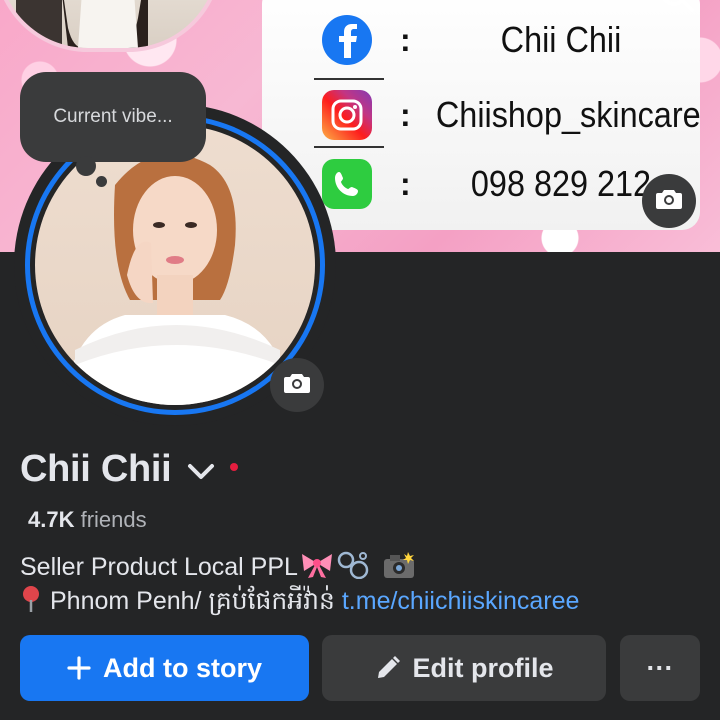  Describe the element at coordinates (317, 568) in the screenshot. I see `ribbon-icon` at that location.